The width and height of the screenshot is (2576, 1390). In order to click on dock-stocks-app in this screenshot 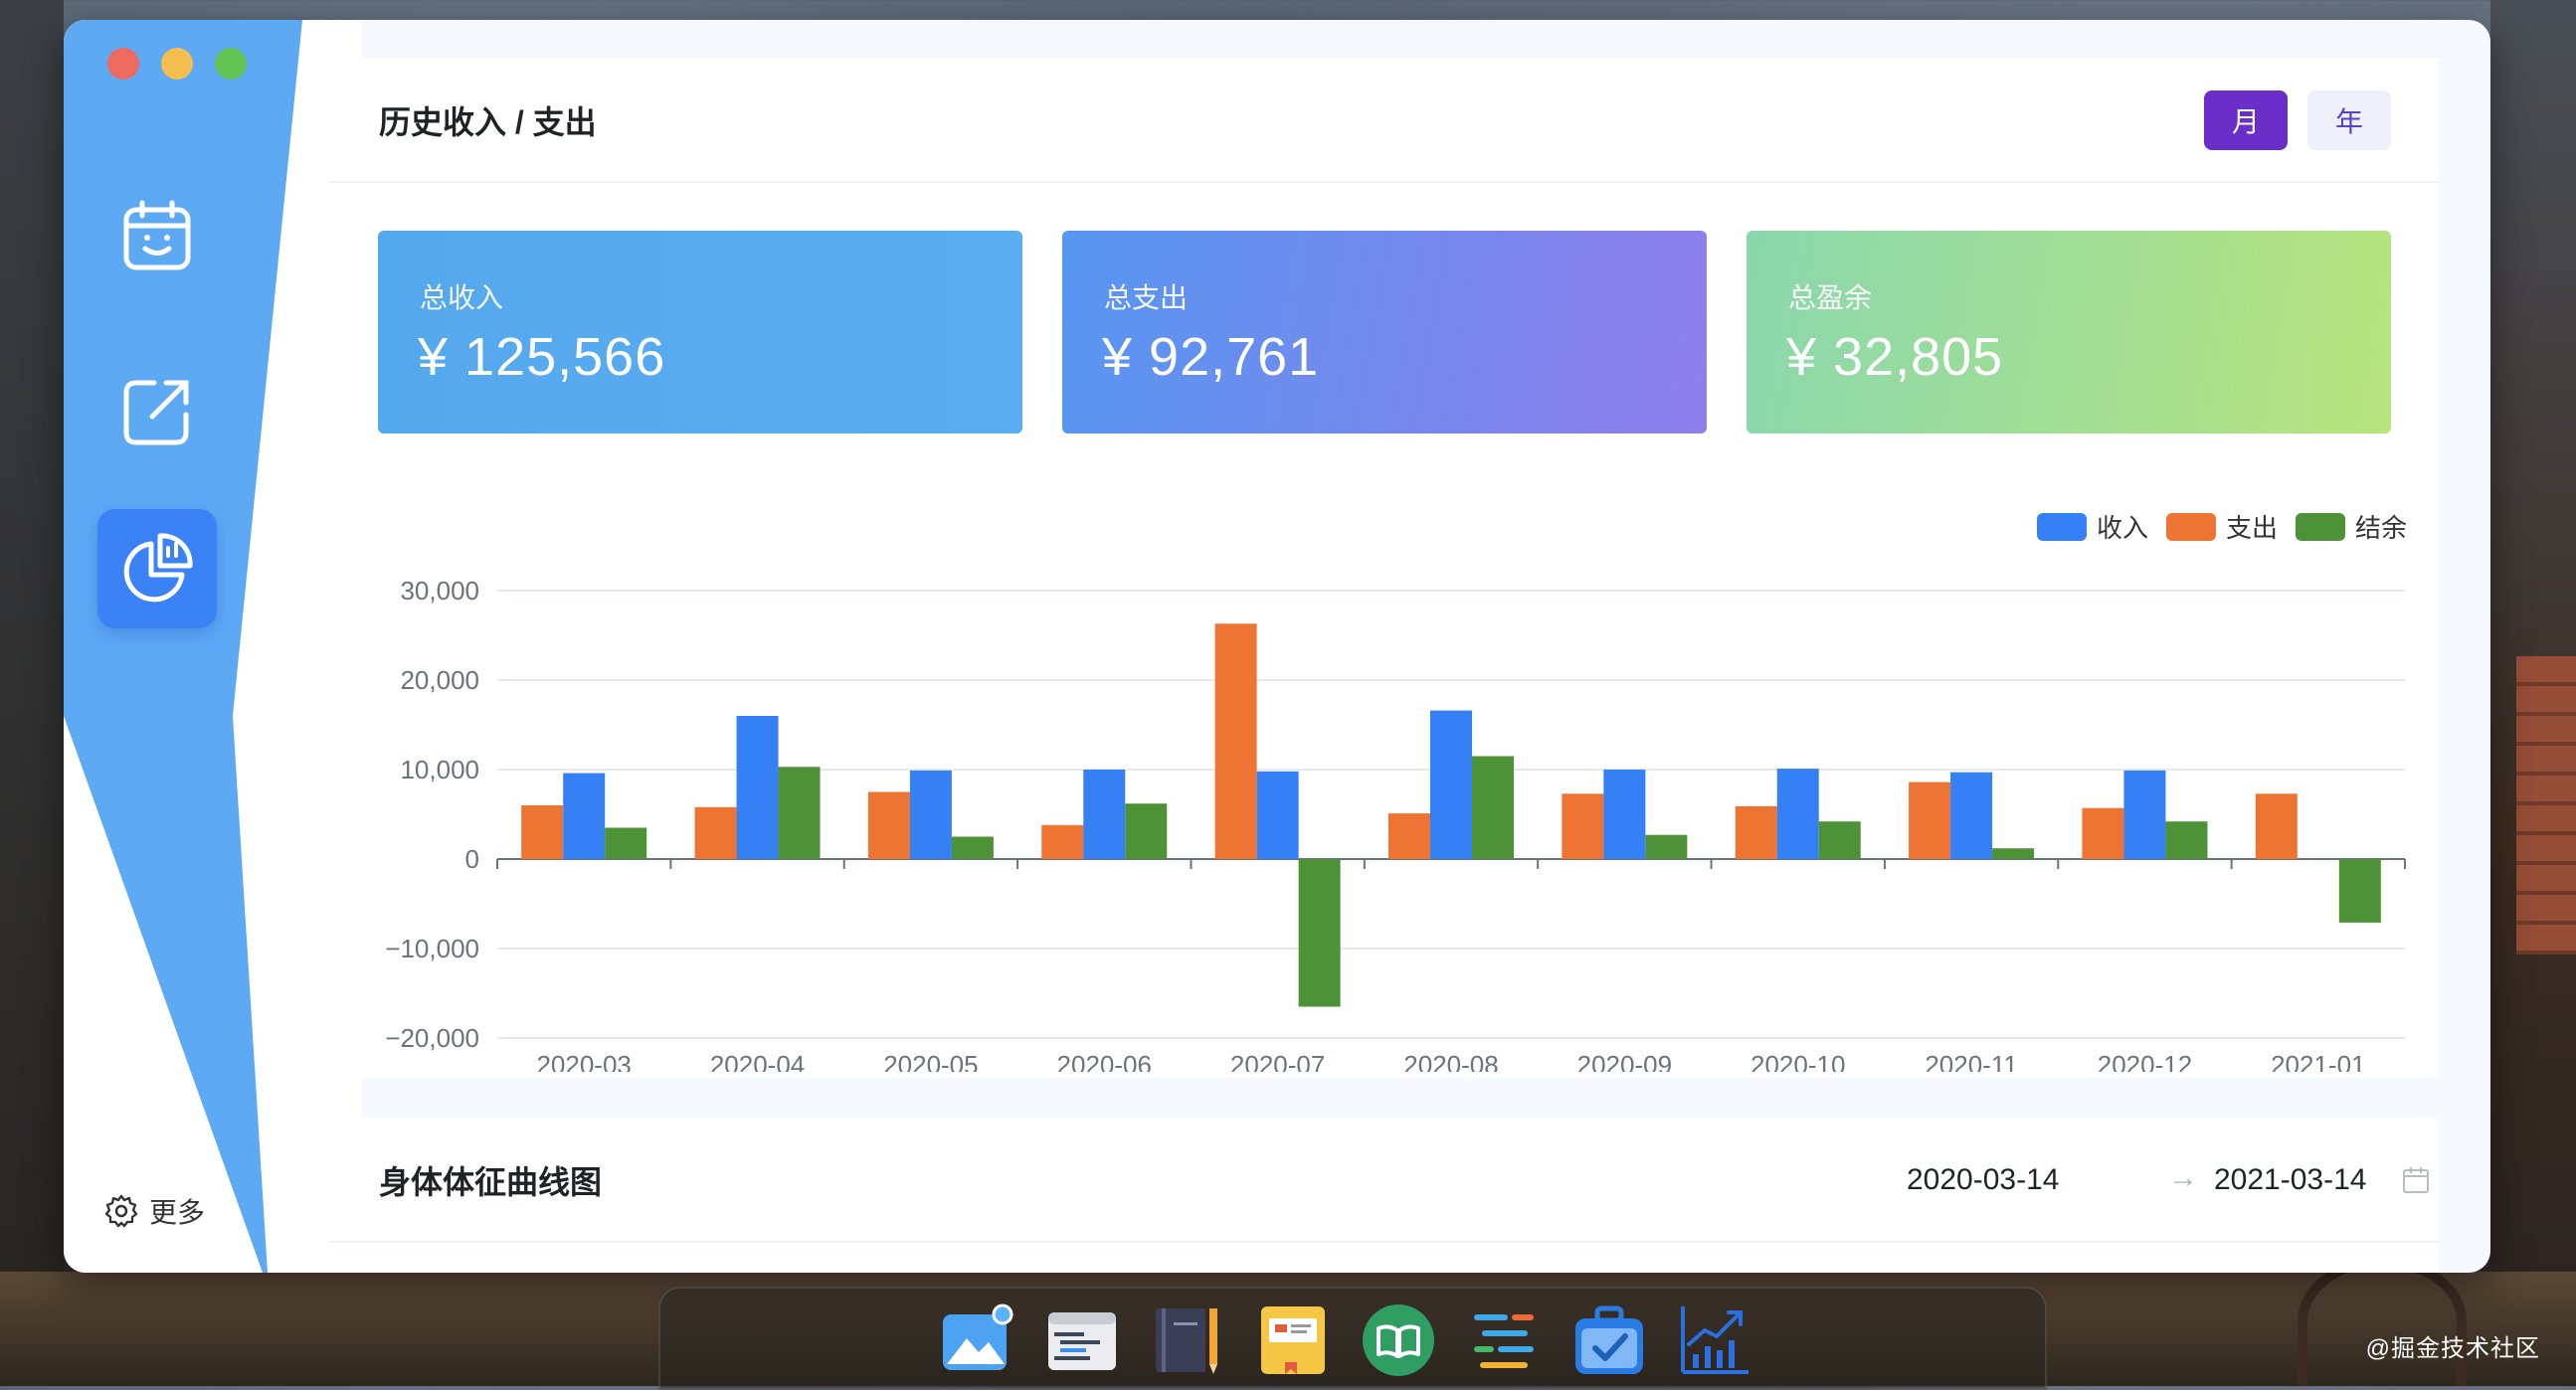, I will do `click(1714, 1340)`.